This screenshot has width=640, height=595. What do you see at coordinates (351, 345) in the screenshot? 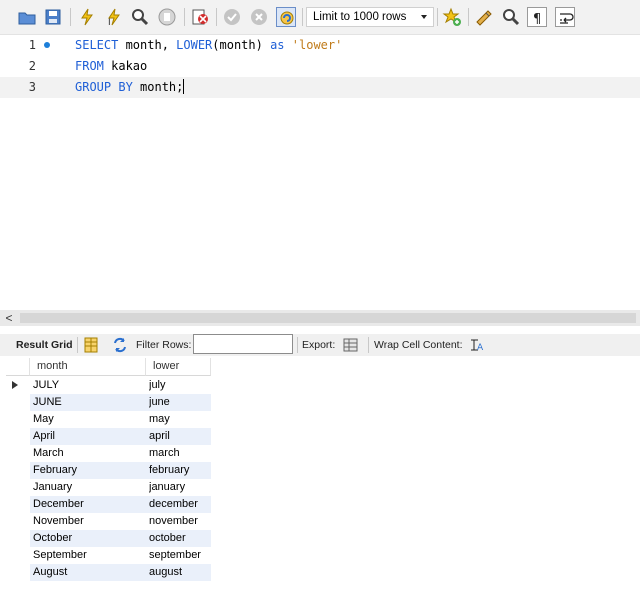
I see `export-icon` at bounding box center [351, 345].